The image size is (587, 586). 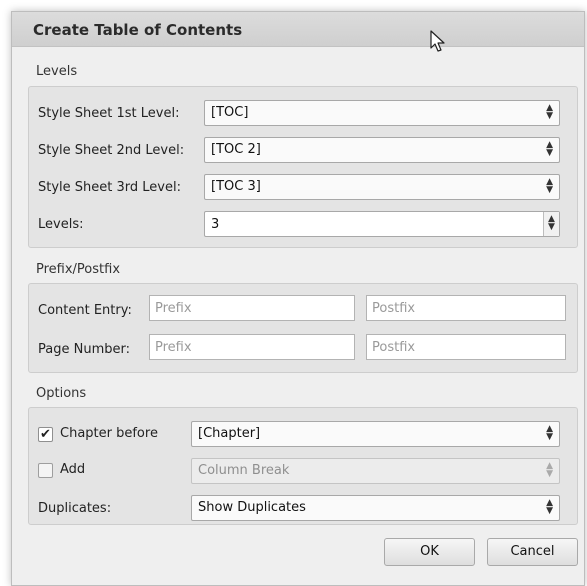 What do you see at coordinates (61, 224) in the screenshot?
I see `levels-count-label: Levels:` at bounding box center [61, 224].